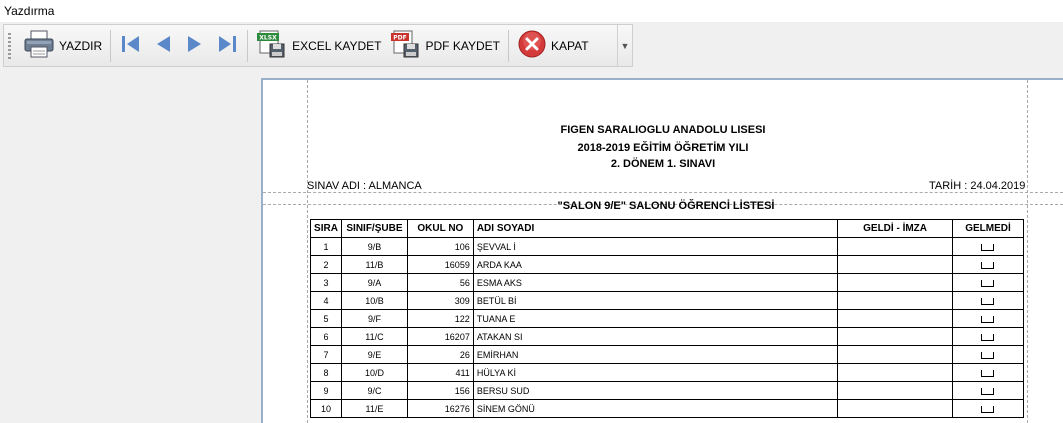 The image size is (1063, 423). I want to click on row-school-no: 106, so click(440, 246).